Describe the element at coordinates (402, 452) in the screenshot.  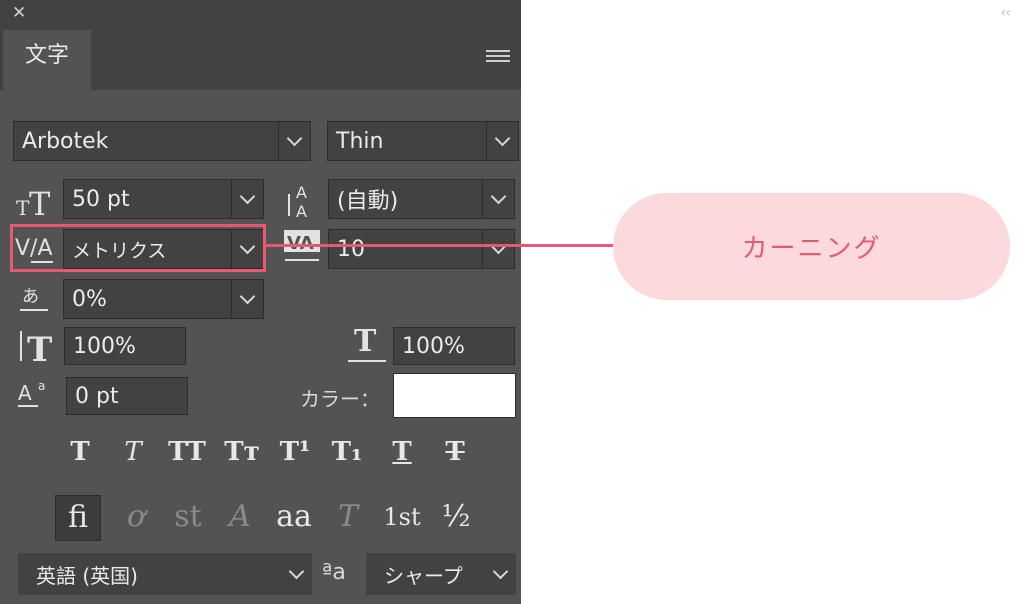
I see `underline-button: T` at that location.